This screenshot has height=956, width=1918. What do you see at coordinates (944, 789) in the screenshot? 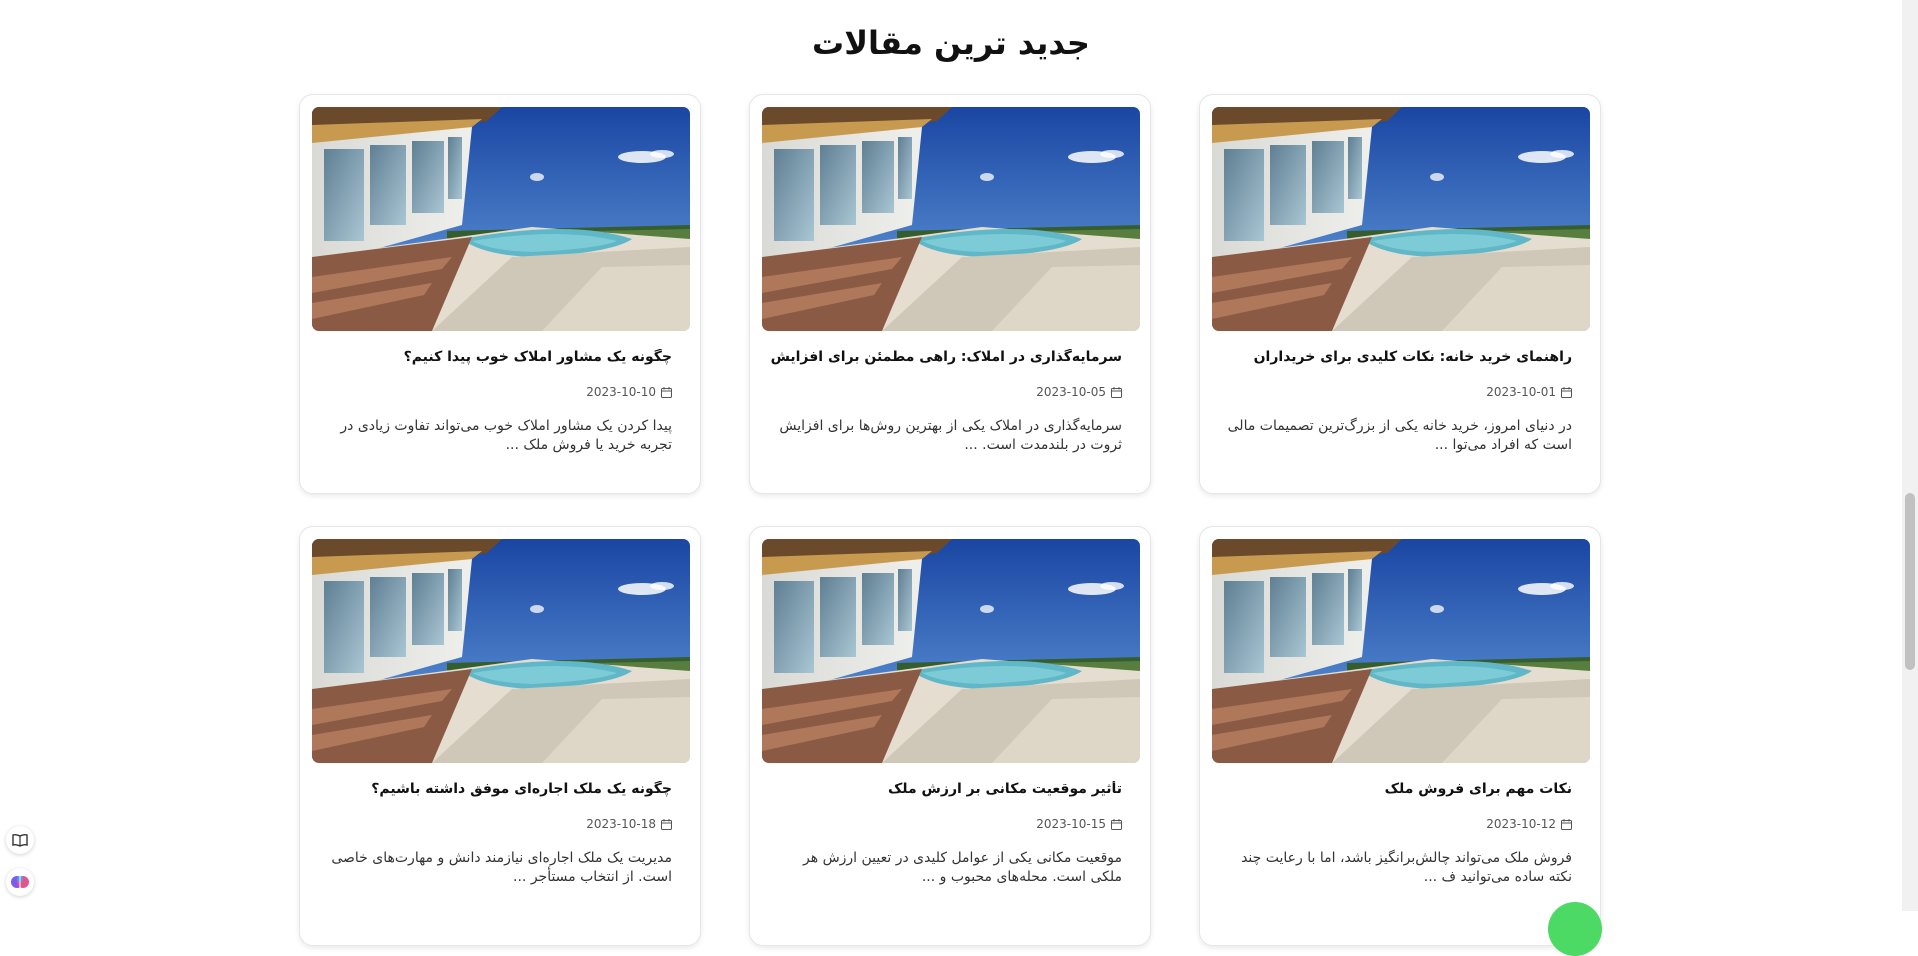
I see `article-title: تأثیر موقعیت مکانی بر ارزش ملک` at bounding box center [944, 789].